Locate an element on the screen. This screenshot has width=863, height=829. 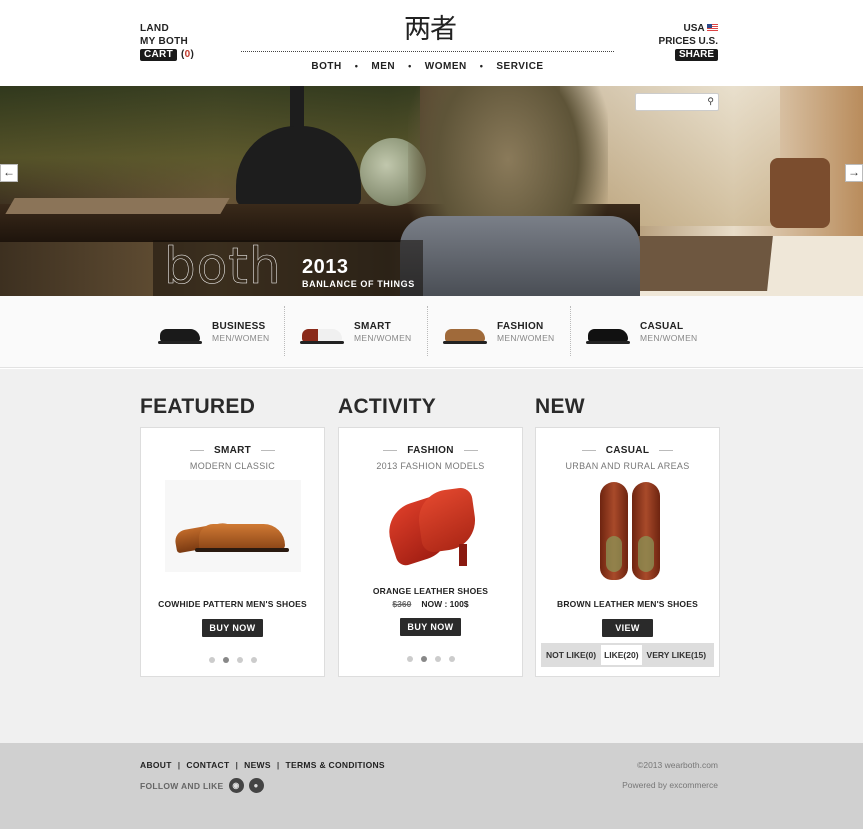
product-image-monk-straps is located at coordinates (628, 532).